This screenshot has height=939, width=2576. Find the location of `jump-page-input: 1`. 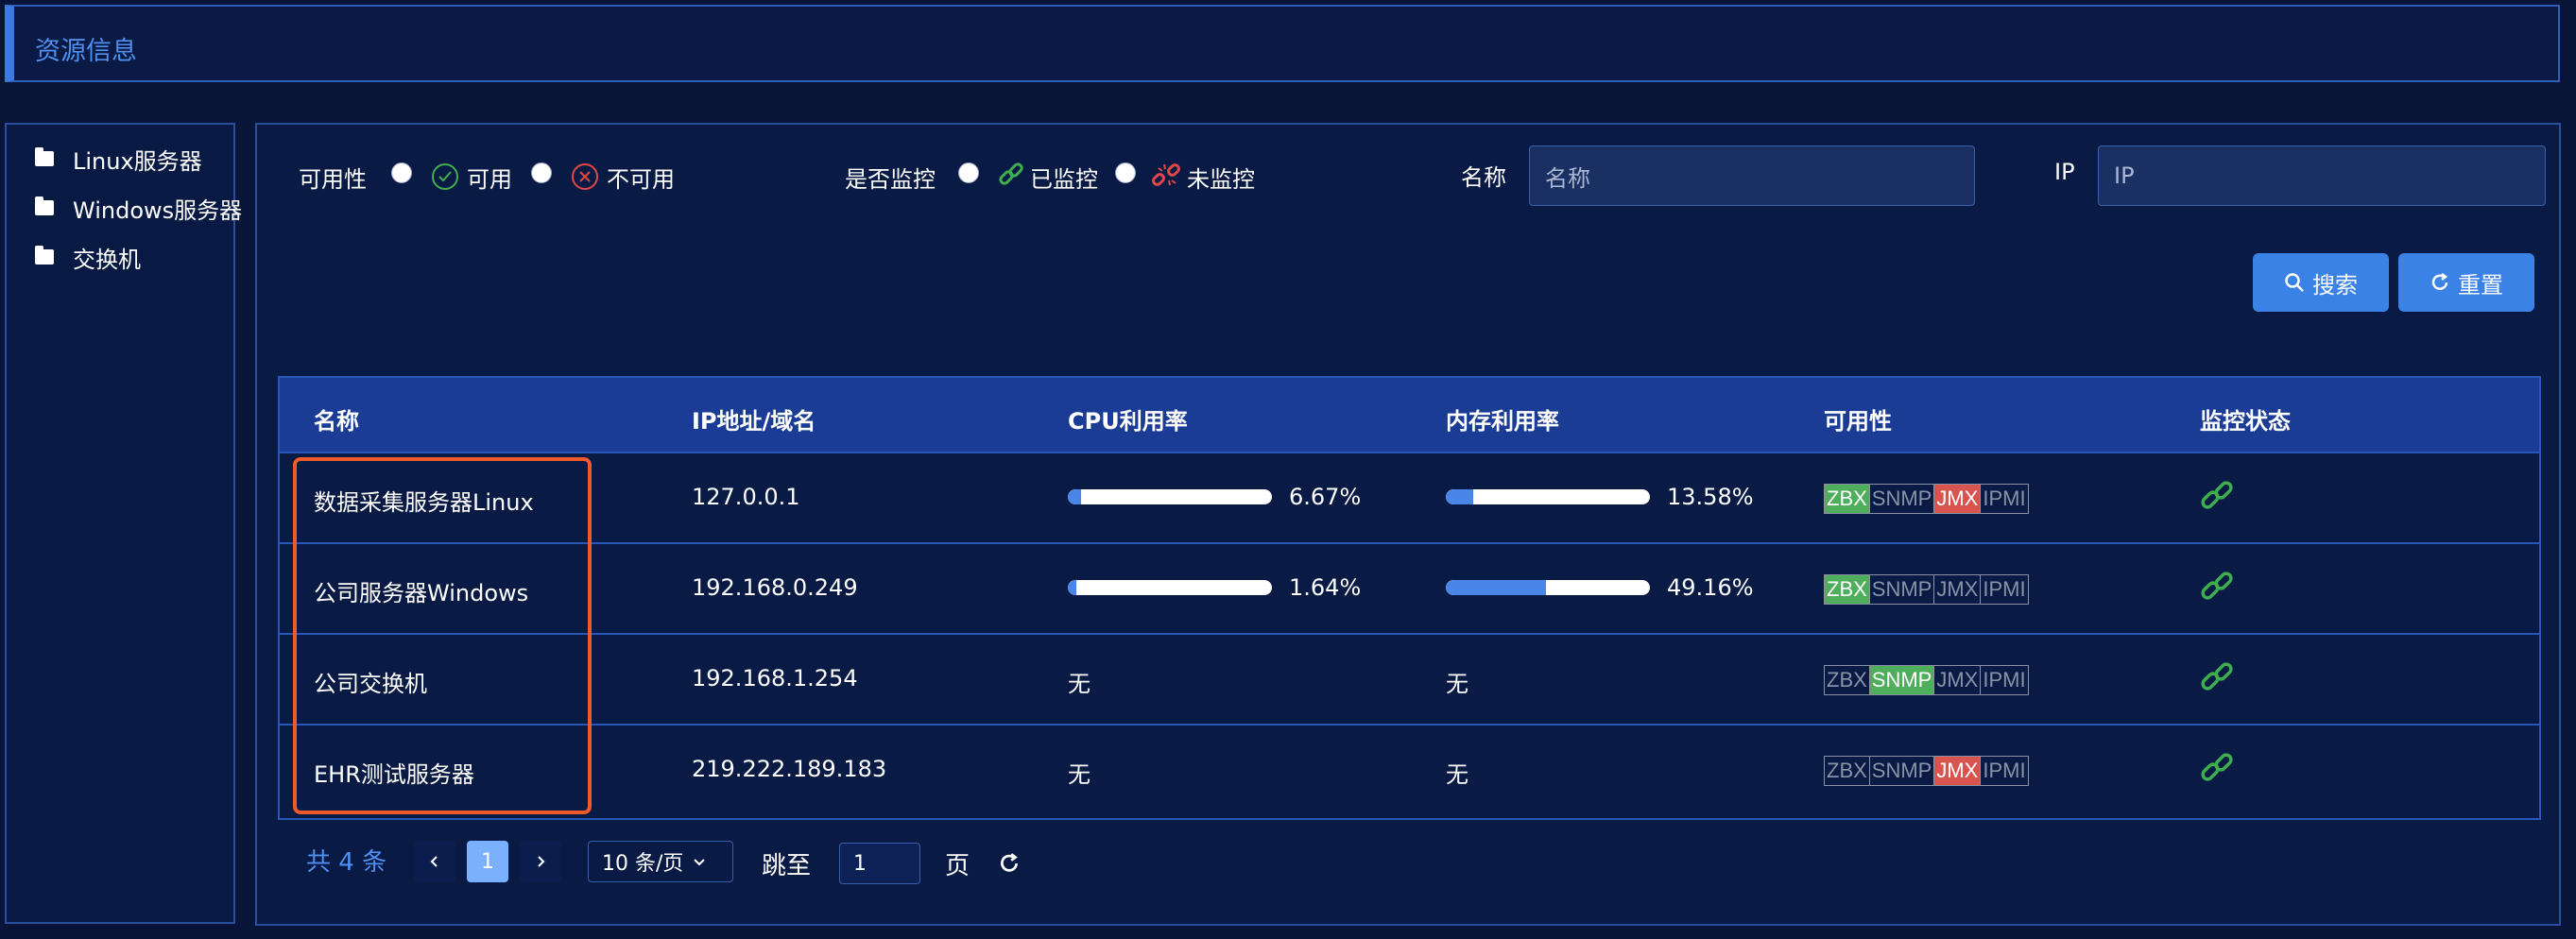

jump-page-input: 1 is located at coordinates (879, 863).